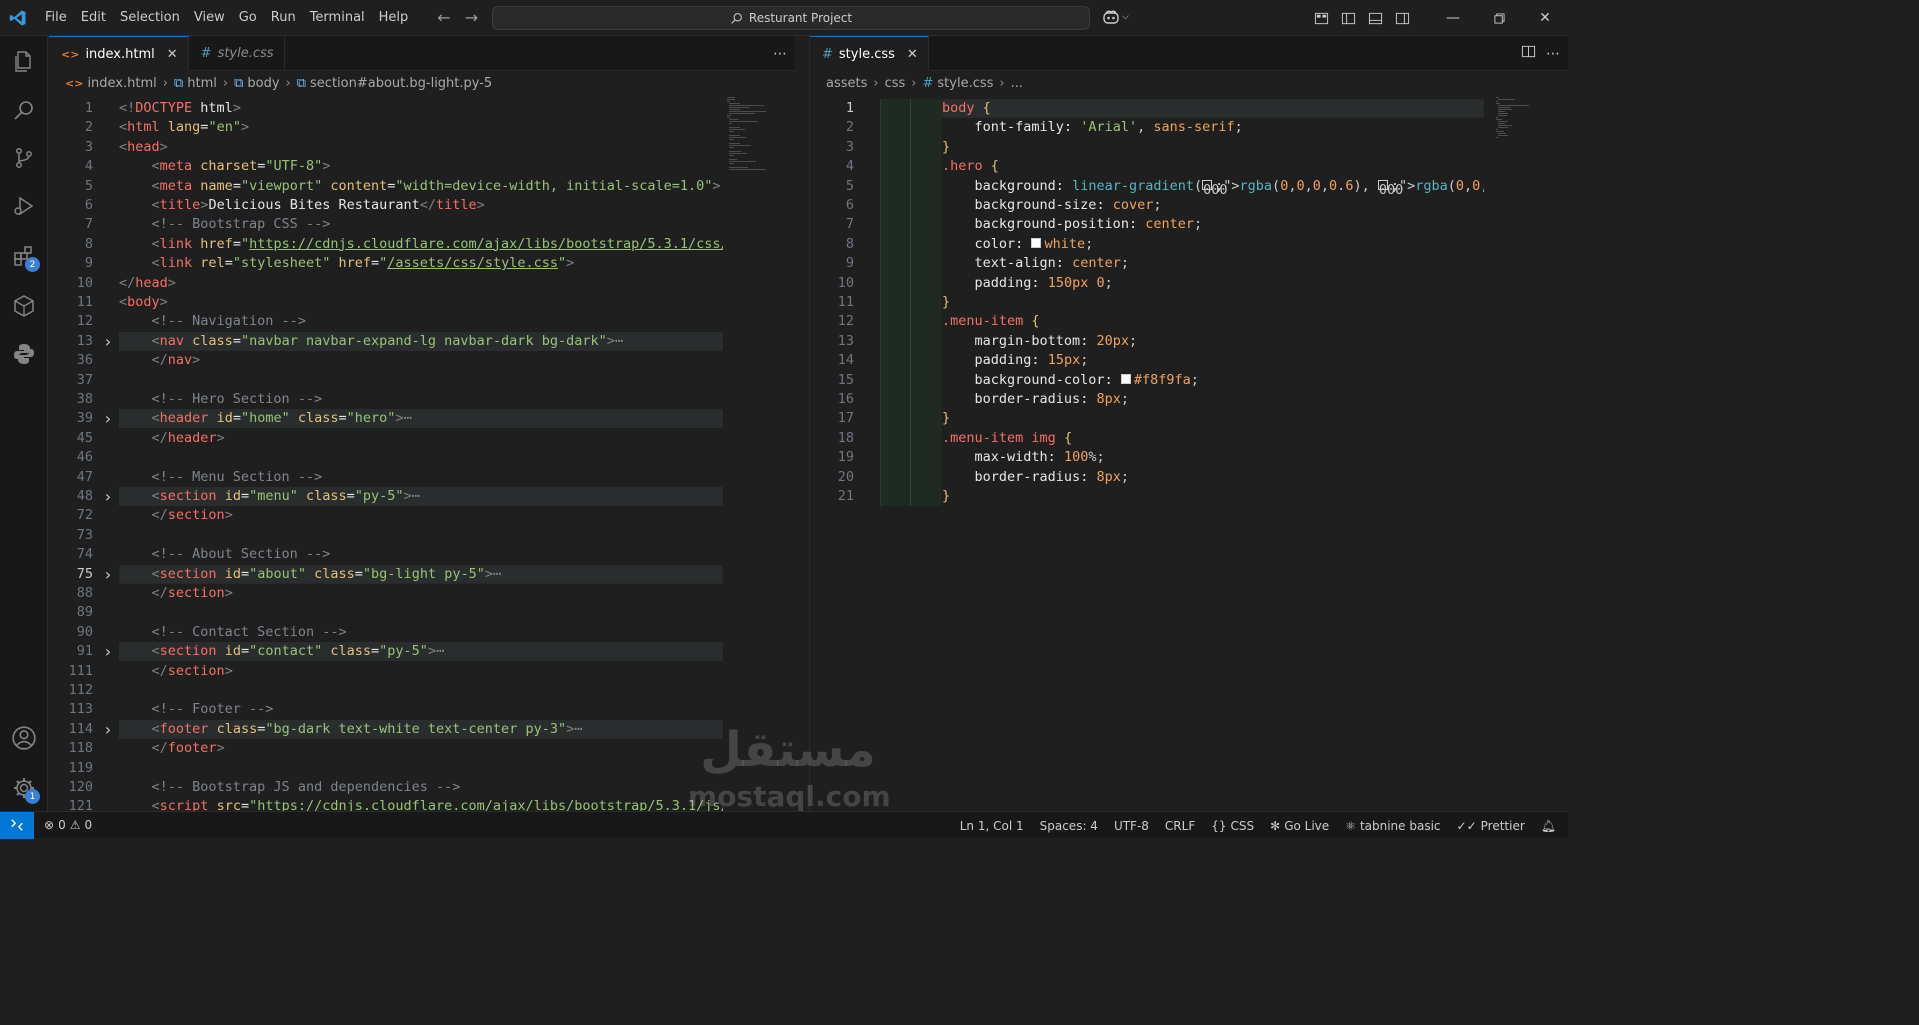 This screenshot has height=1025, width=1919. I want to click on code-line: 6 background-size: cover;, so click(1147, 205).